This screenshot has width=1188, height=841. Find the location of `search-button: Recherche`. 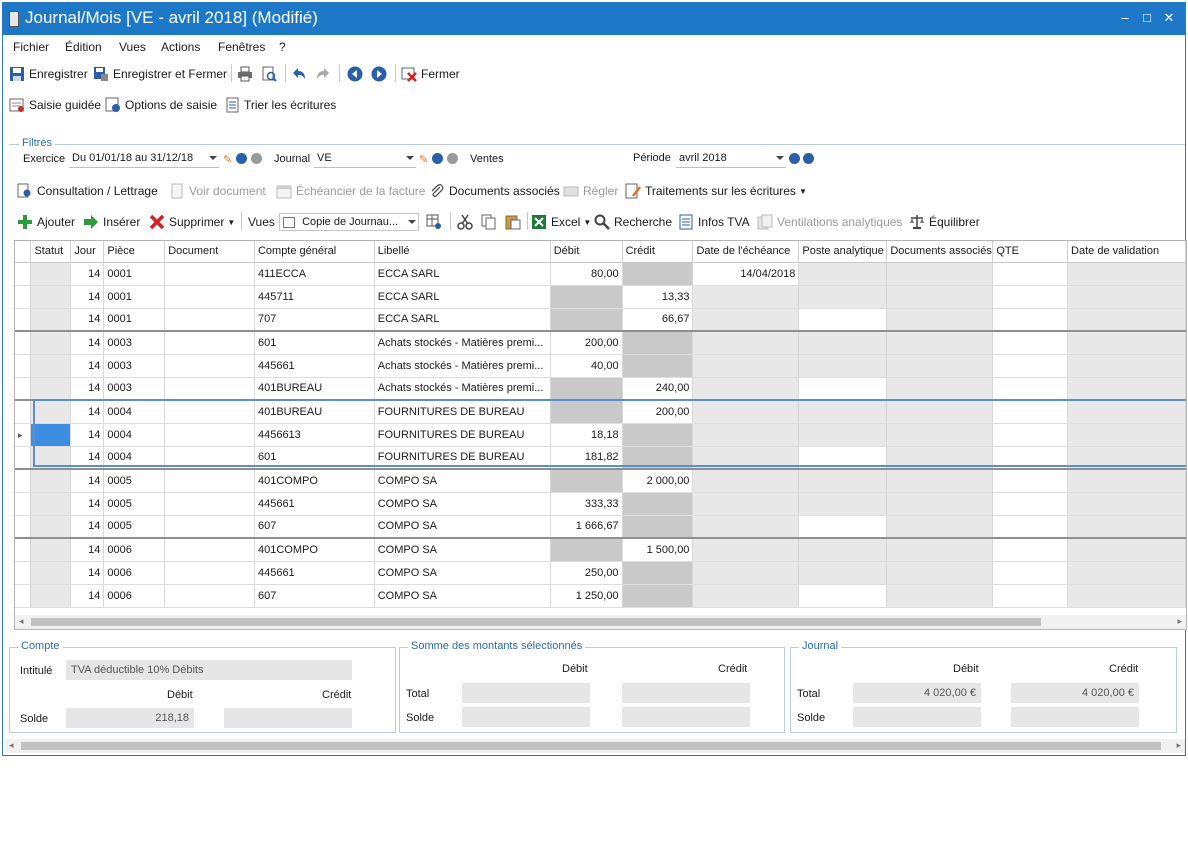

search-button: Recherche is located at coordinates (633, 222).